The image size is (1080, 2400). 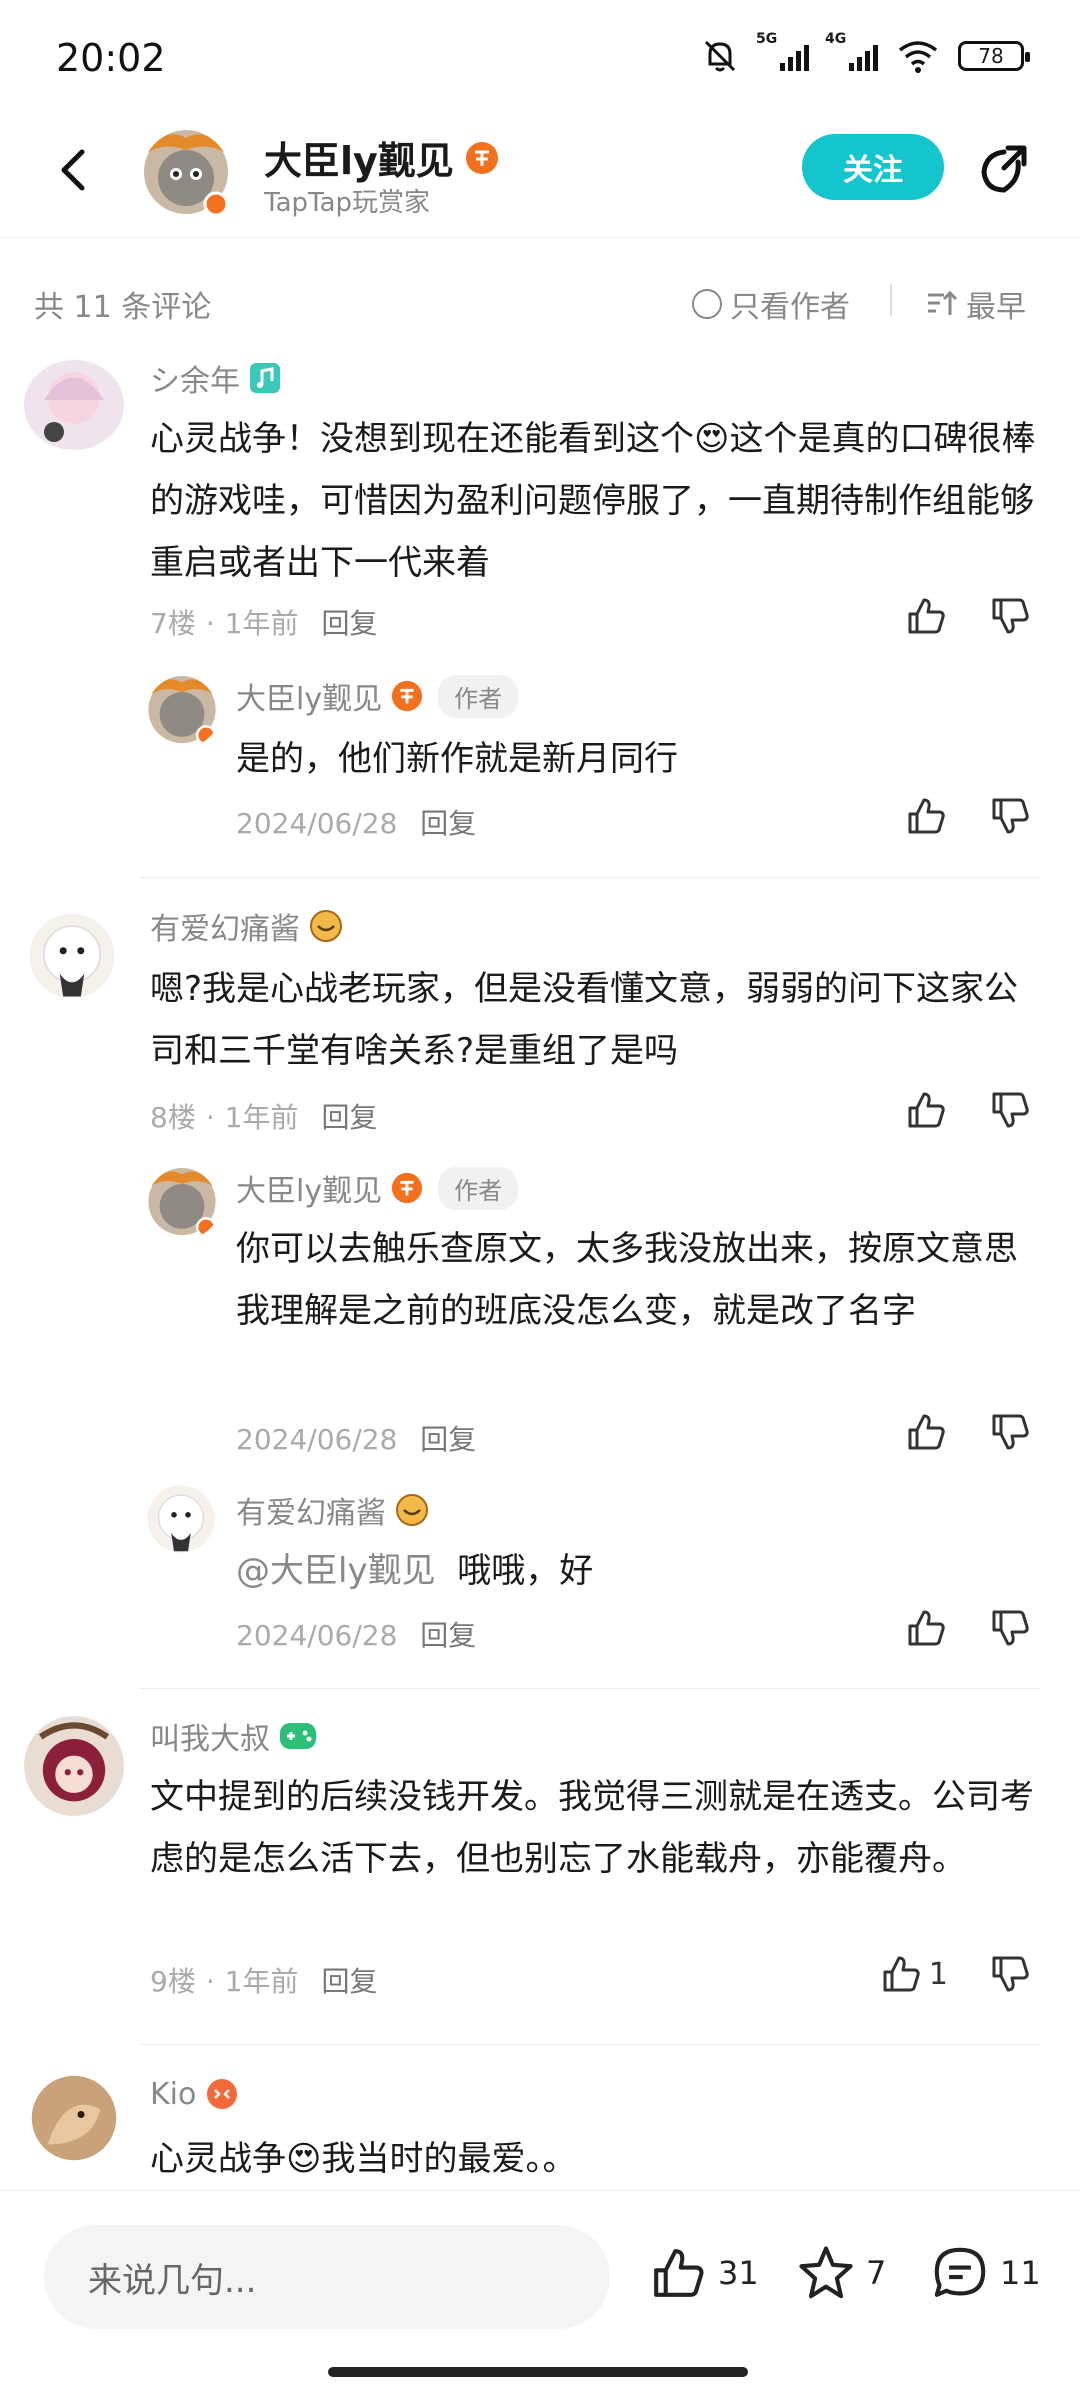 I want to click on post-like-count: 31, so click(x=738, y=2273).